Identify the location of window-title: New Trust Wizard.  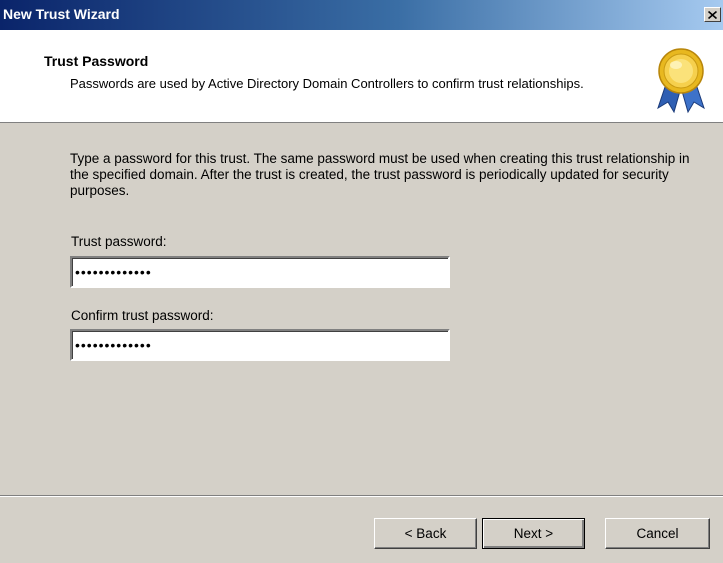
(61, 14).